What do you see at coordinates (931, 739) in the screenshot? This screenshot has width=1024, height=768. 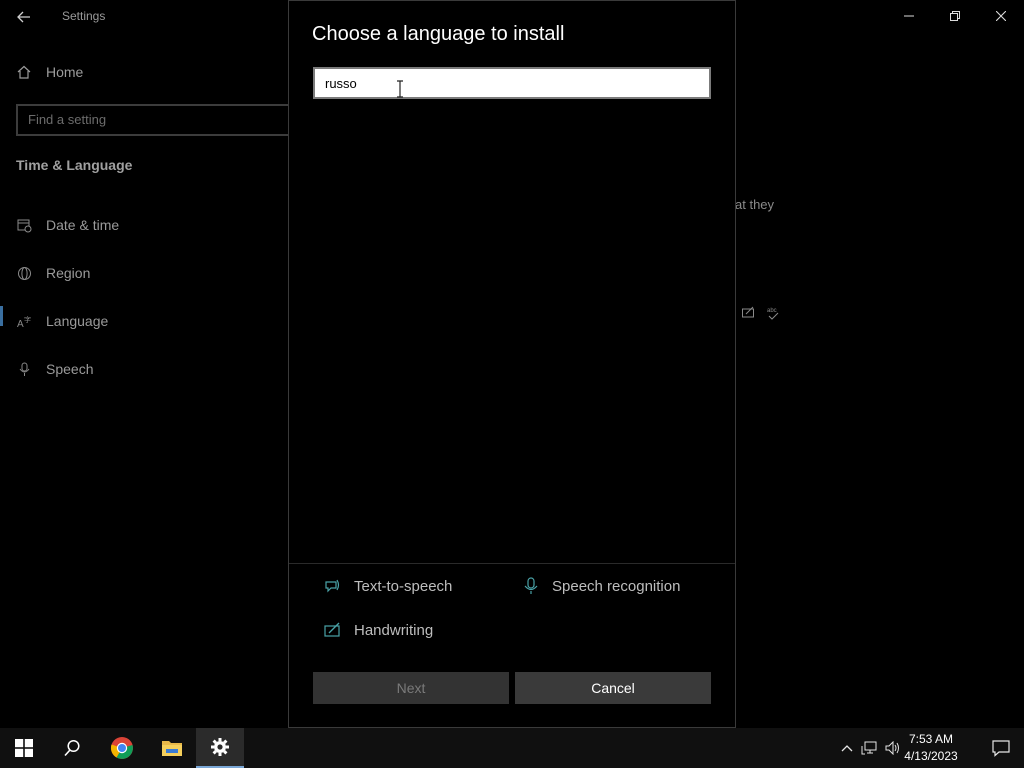 I see `clock-time: 7:53 AM` at bounding box center [931, 739].